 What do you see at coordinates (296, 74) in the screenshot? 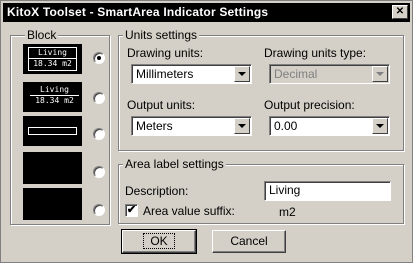
I see `drawing-units-type-value: Decimal` at bounding box center [296, 74].